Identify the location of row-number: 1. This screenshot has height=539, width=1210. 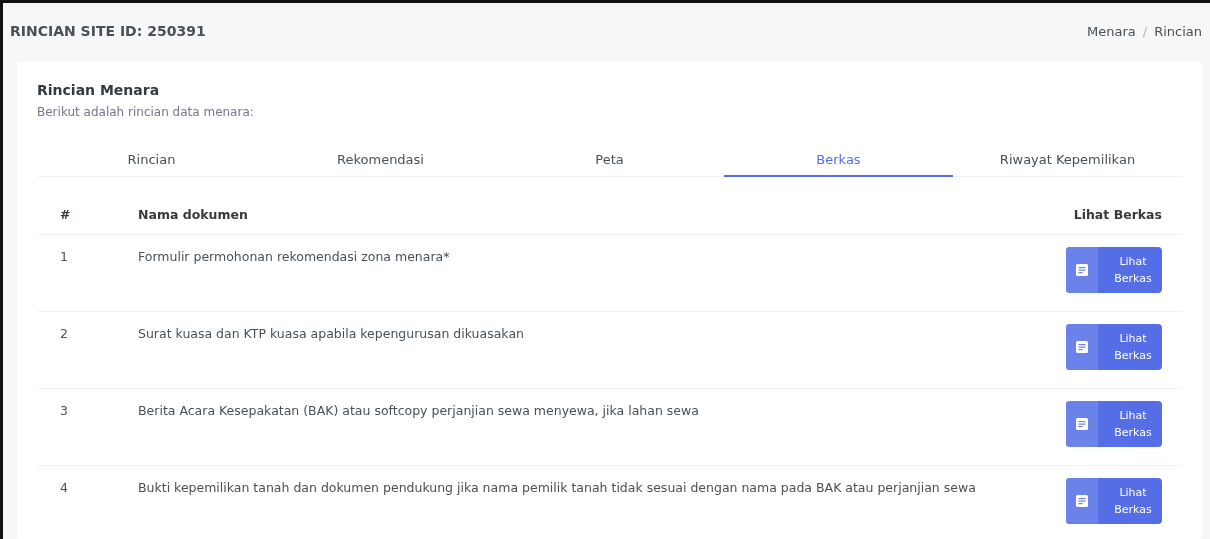
(76, 273).